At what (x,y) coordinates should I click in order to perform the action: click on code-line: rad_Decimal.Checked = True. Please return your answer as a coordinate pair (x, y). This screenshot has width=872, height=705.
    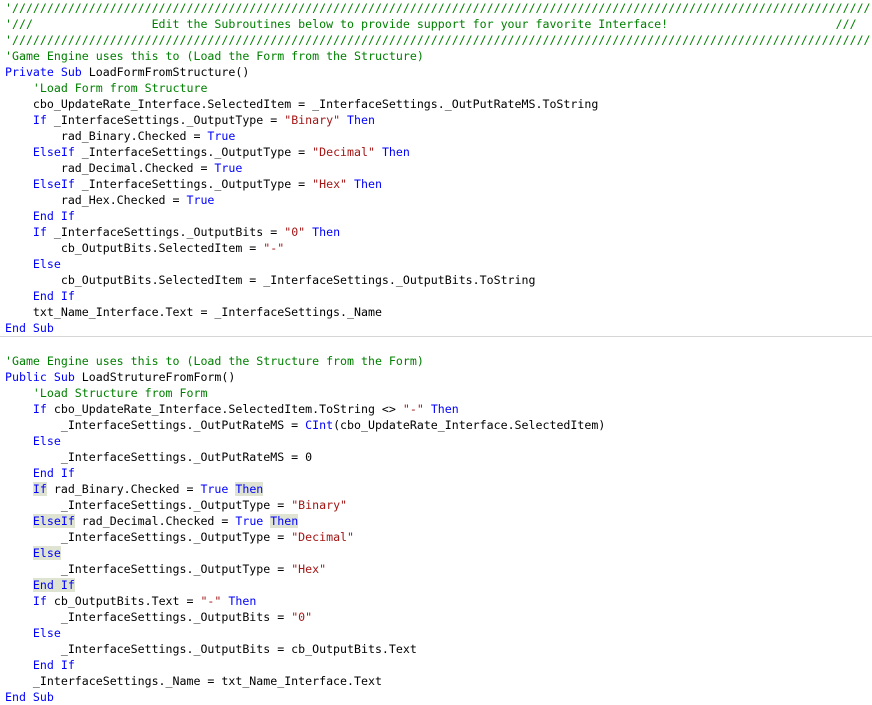
    Looking at the image, I should click on (436, 168).